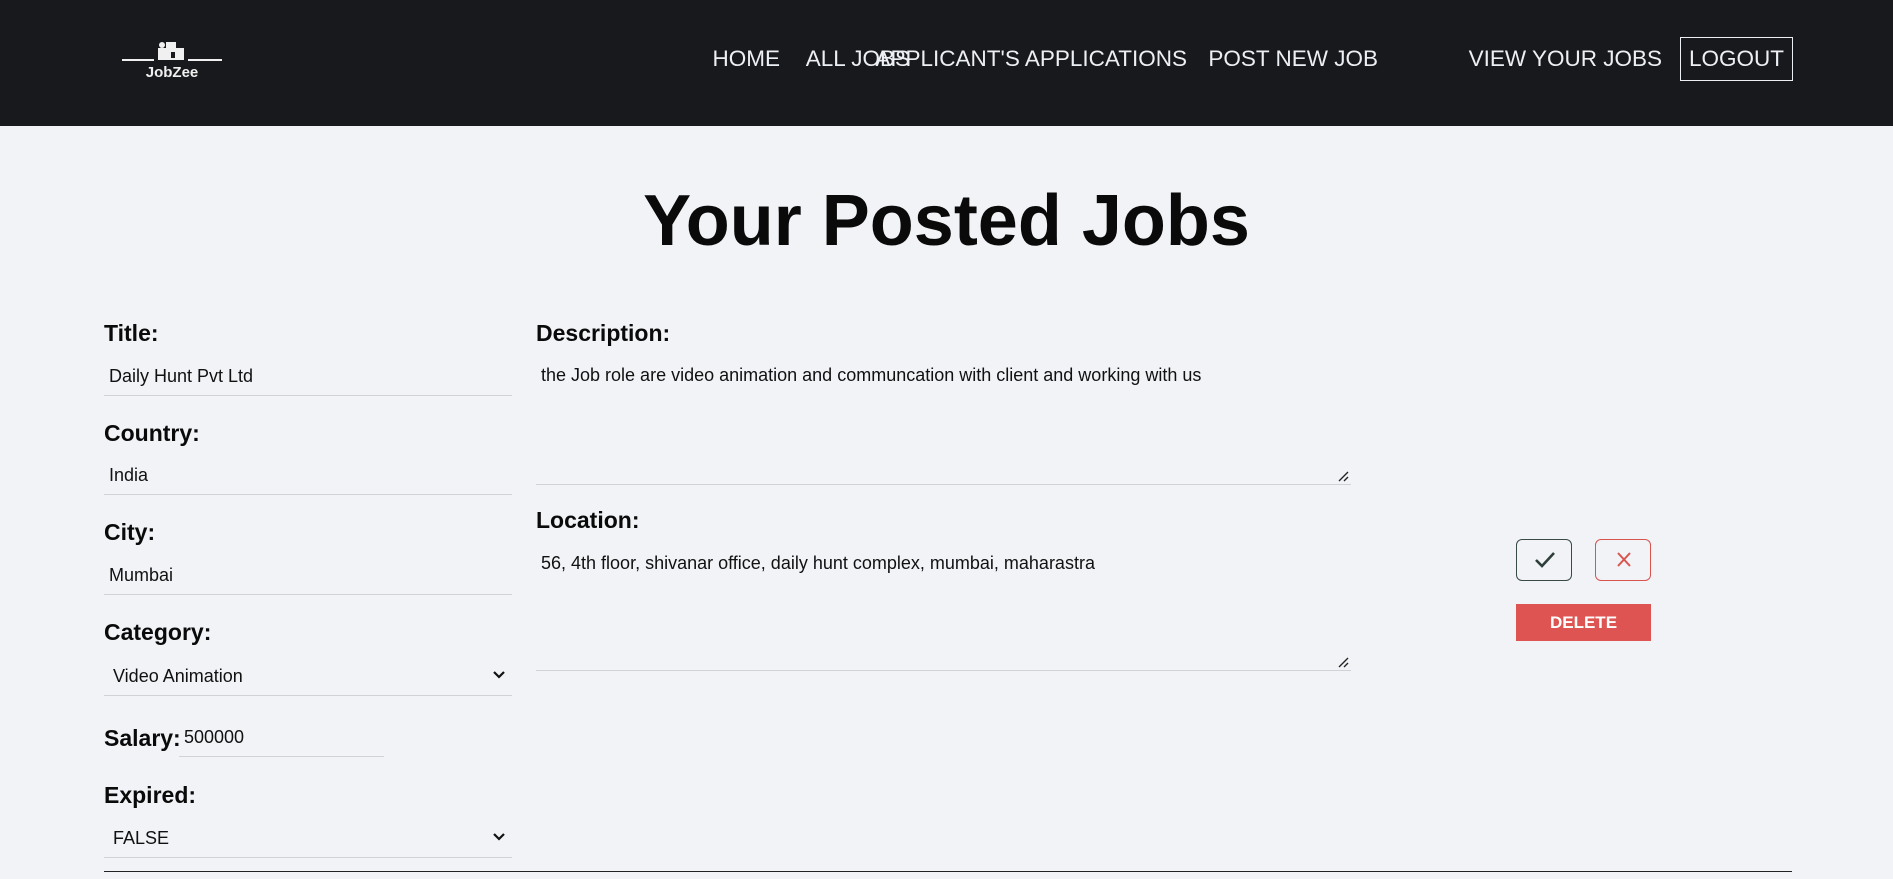 This screenshot has height=879, width=1893. Describe the element at coordinates (152, 433) in the screenshot. I see `country-label: Country:` at that location.